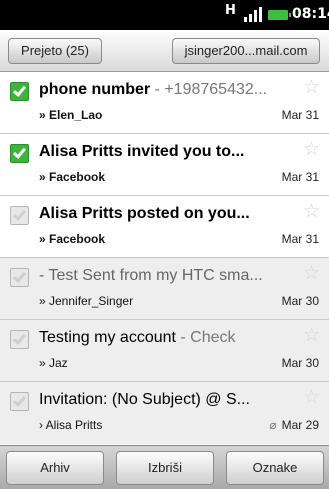 Image resolution: width=329 pixels, height=489 pixels. Describe the element at coordinates (300, 425) in the screenshot. I see `message-date: Mar 29` at that location.